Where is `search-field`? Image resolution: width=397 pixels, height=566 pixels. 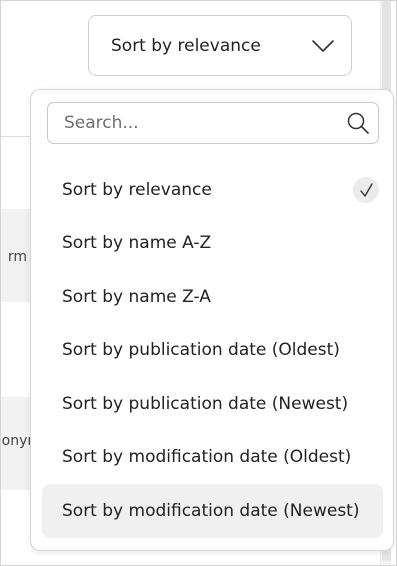
search-field is located at coordinates (213, 123).